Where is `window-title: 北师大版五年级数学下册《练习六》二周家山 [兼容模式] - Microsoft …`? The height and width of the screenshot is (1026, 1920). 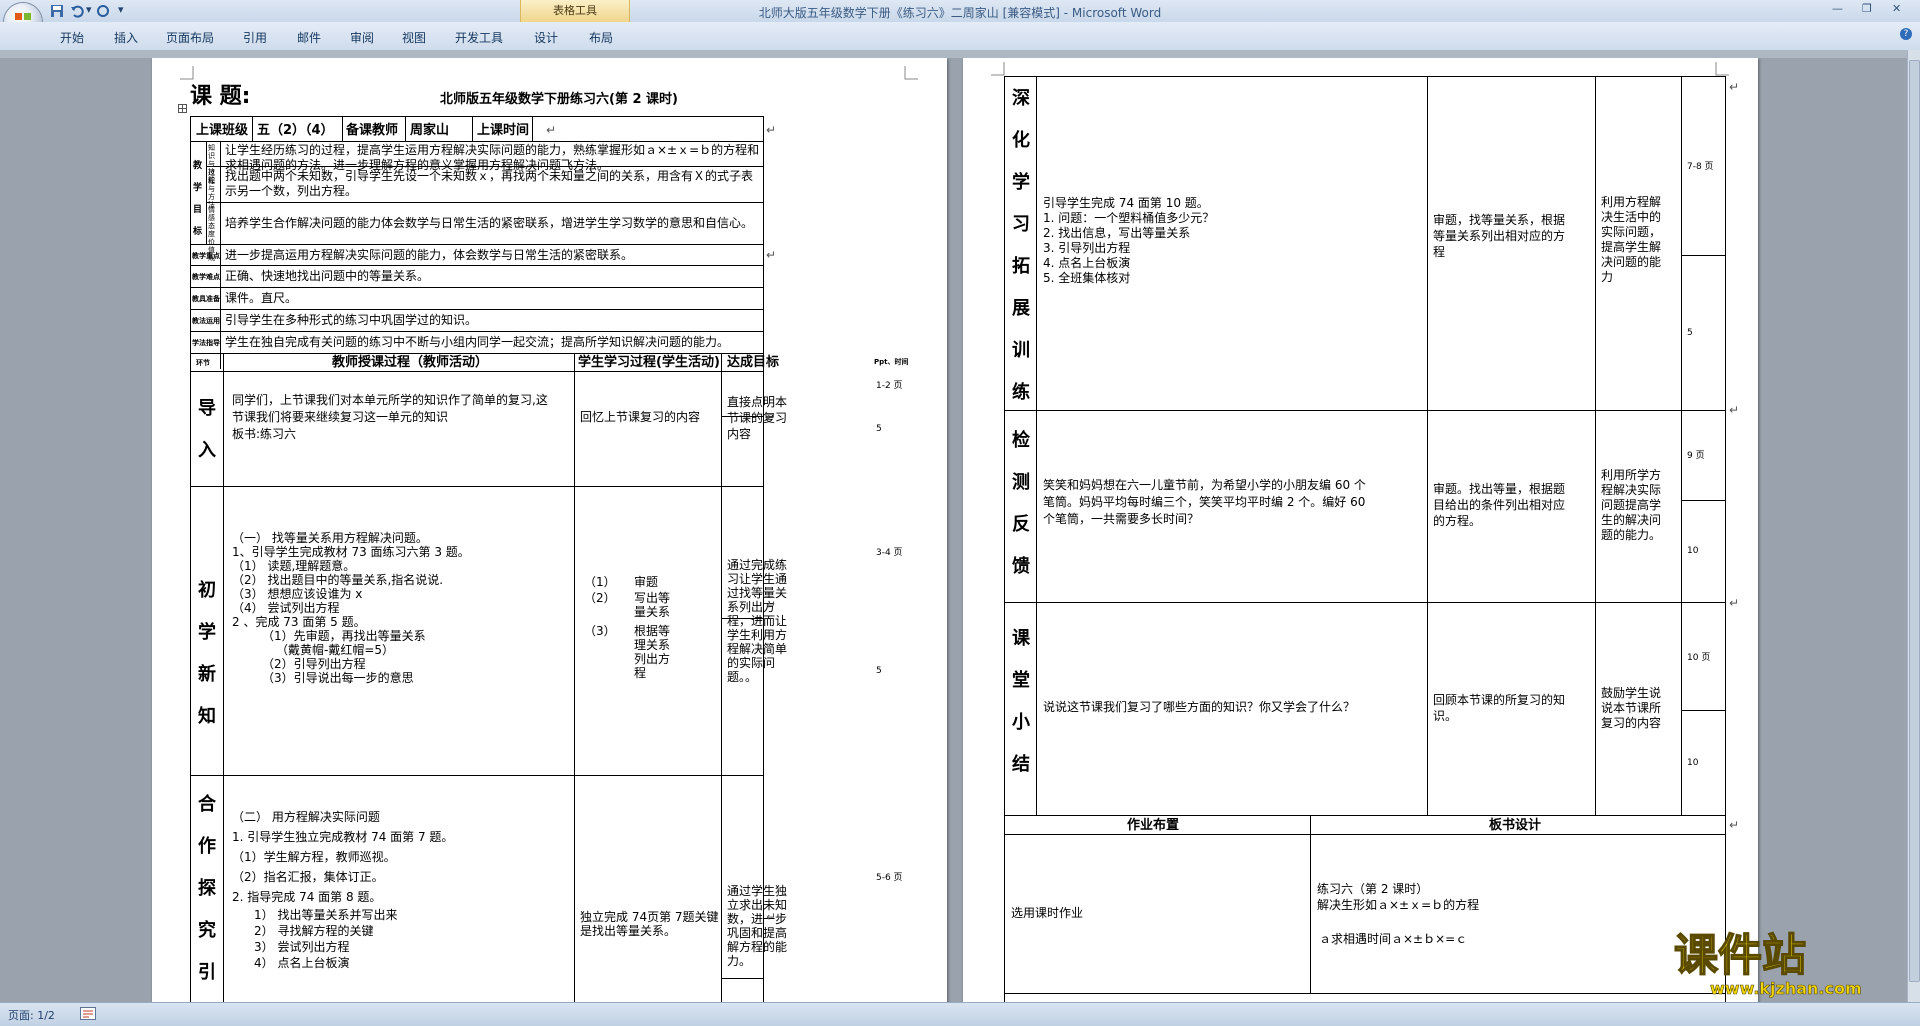
window-title: 北师大版五年级数学下册《练习六》二周家山 [兼容模式] - Microsoft … is located at coordinates (960, 13).